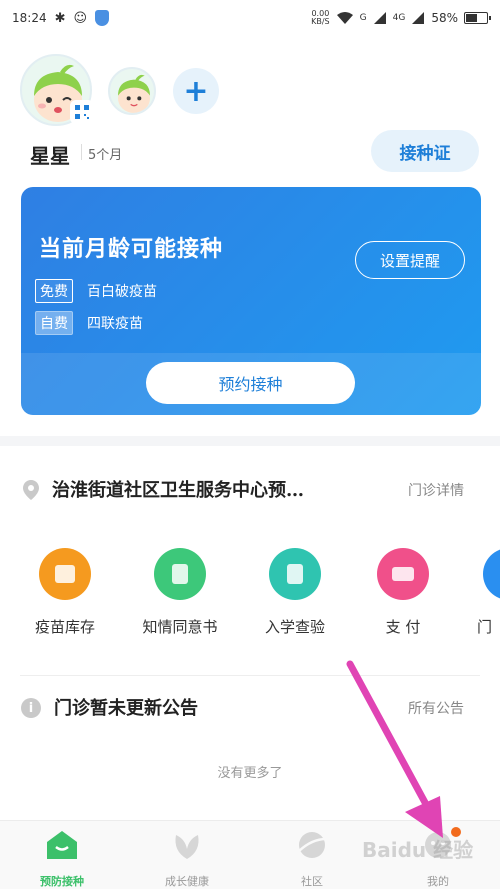 This screenshot has height=889, width=500. I want to click on shield-icon, so click(102, 18).